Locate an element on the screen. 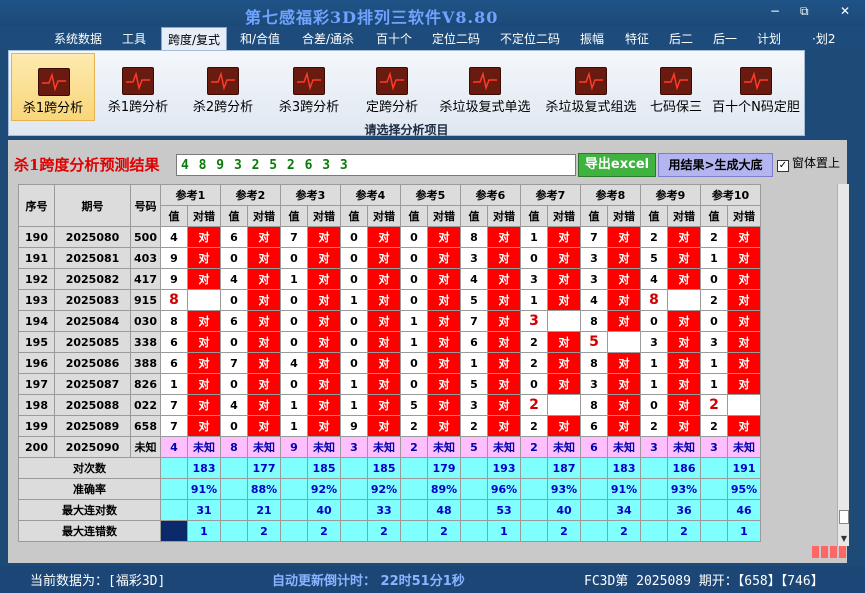 This screenshot has height=593, width=865. table-row: 190 2025080 500 4 对 6 对 7 对 0 对 0 对 8 对 1 对 7 对 2 对 2 对 is located at coordinates (389, 237).